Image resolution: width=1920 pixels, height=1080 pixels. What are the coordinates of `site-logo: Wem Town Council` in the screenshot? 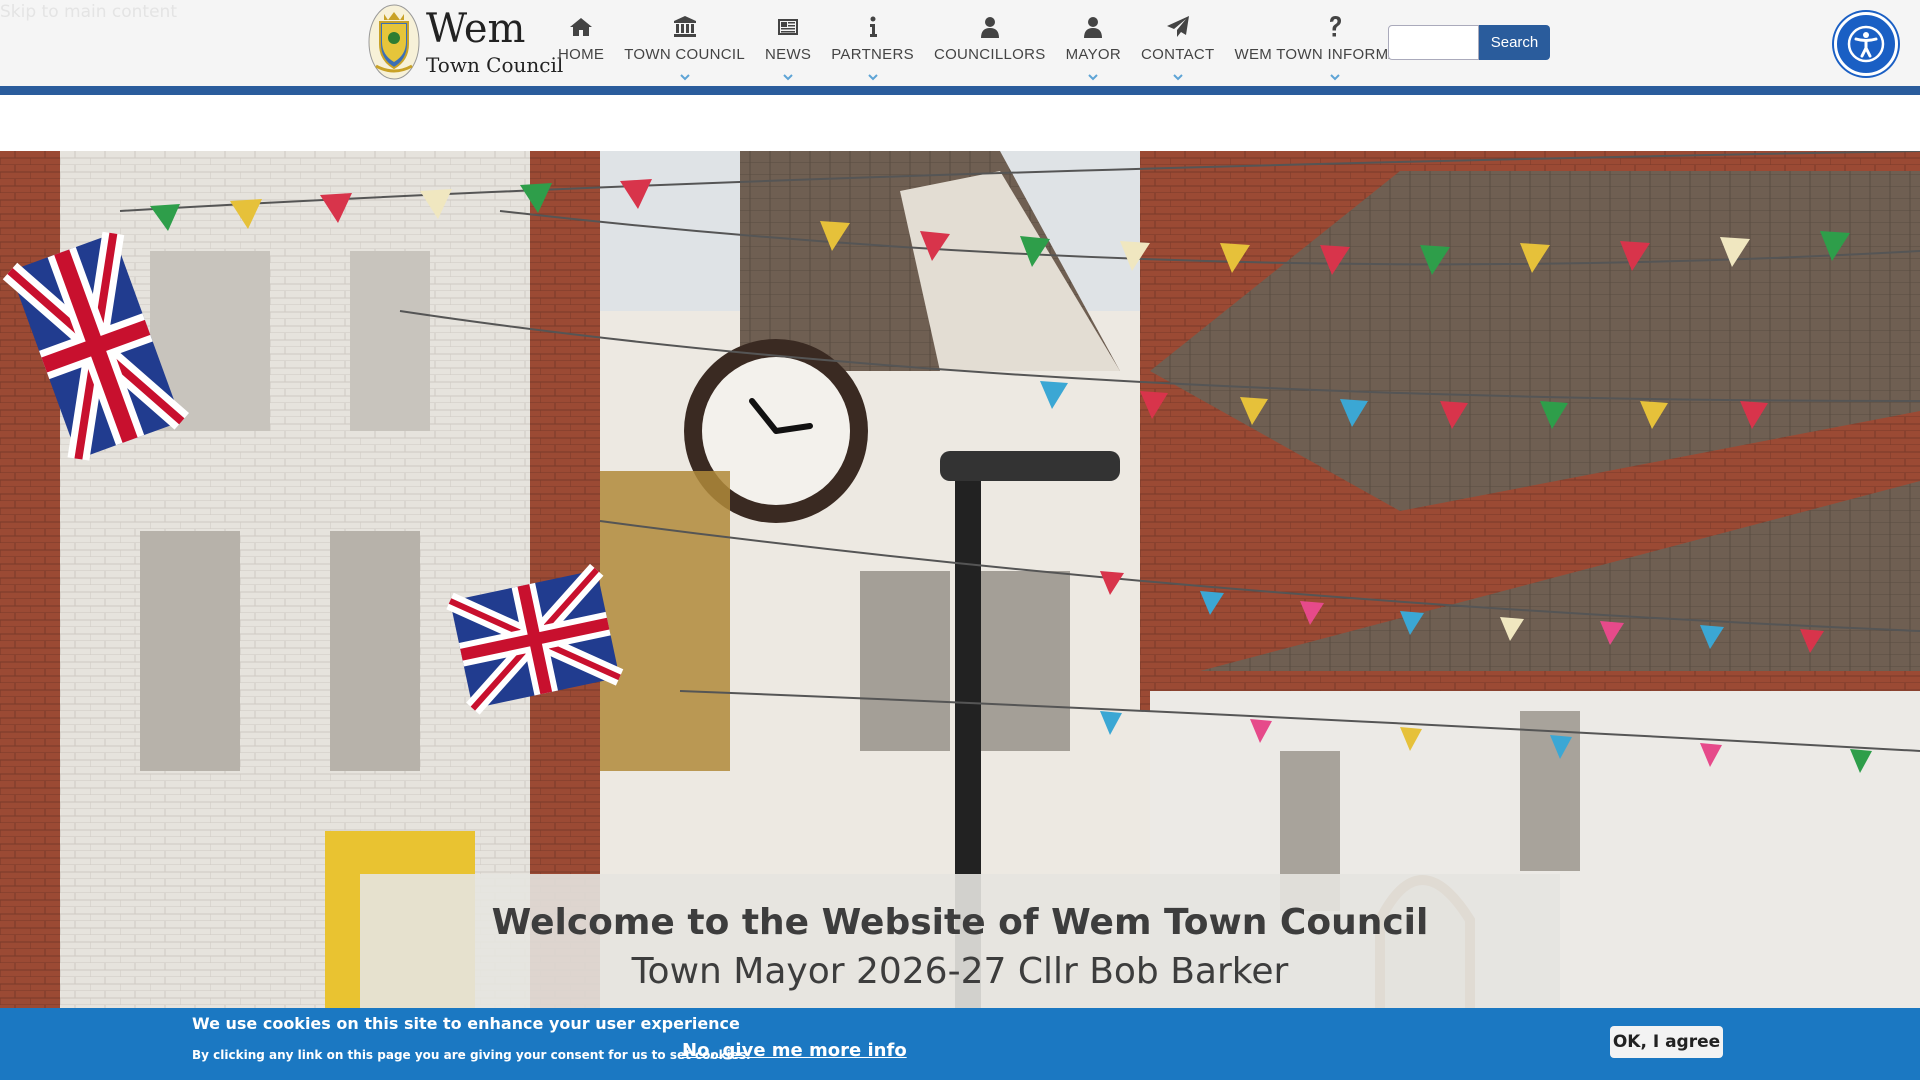 It's located at (465, 42).